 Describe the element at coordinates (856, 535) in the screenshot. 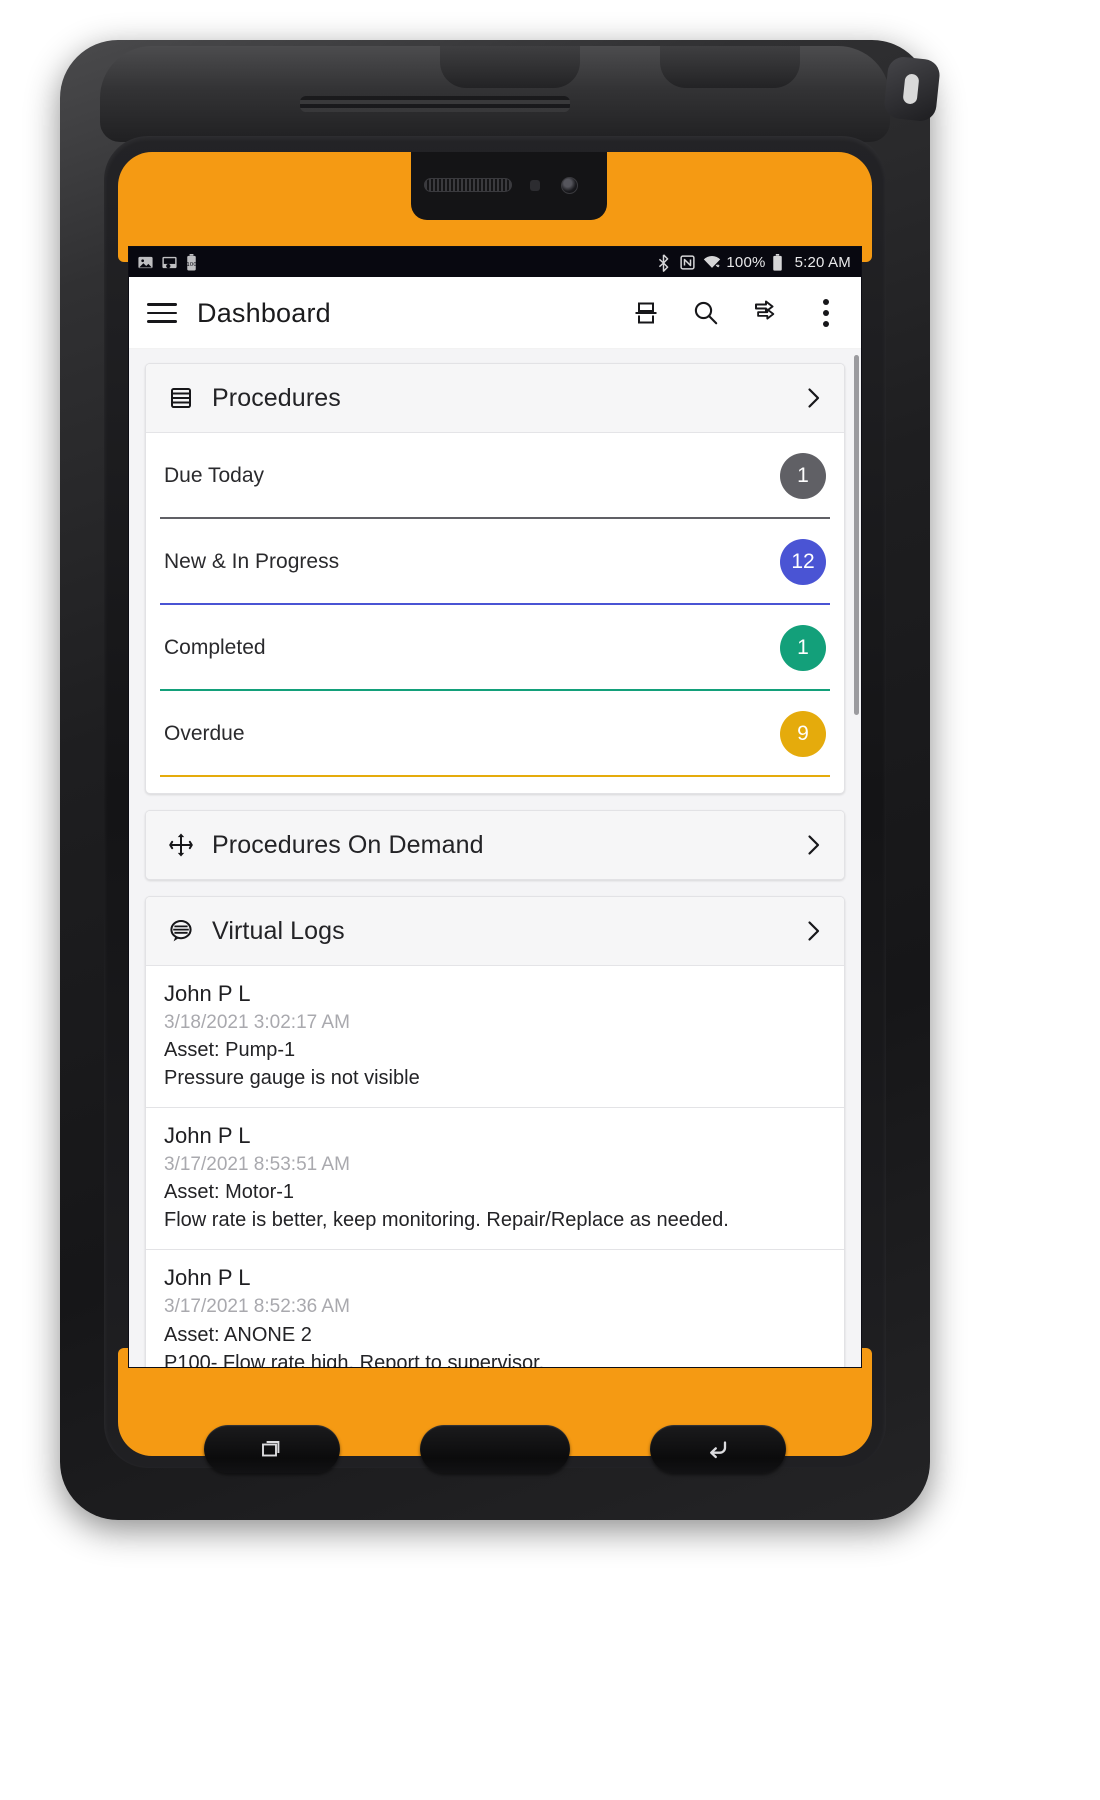

I see `content-scrollbar` at that location.